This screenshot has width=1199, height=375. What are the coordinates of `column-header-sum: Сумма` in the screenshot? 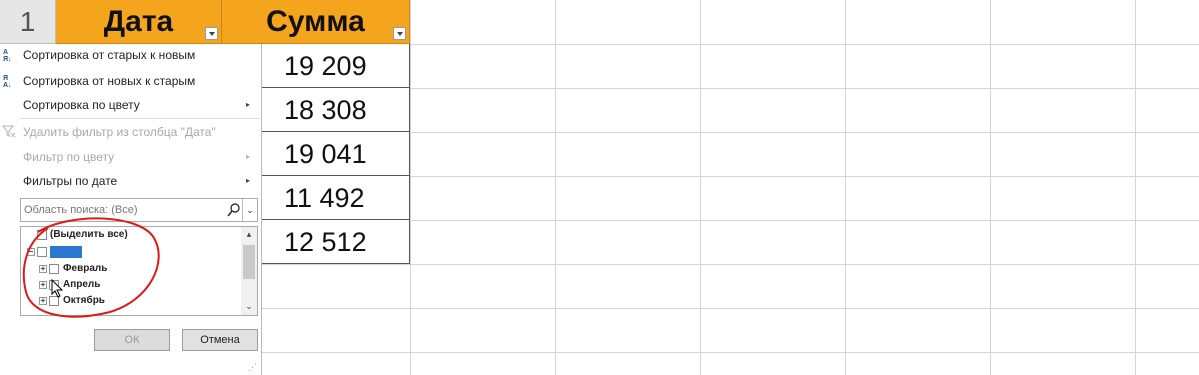 It's located at (316, 22).